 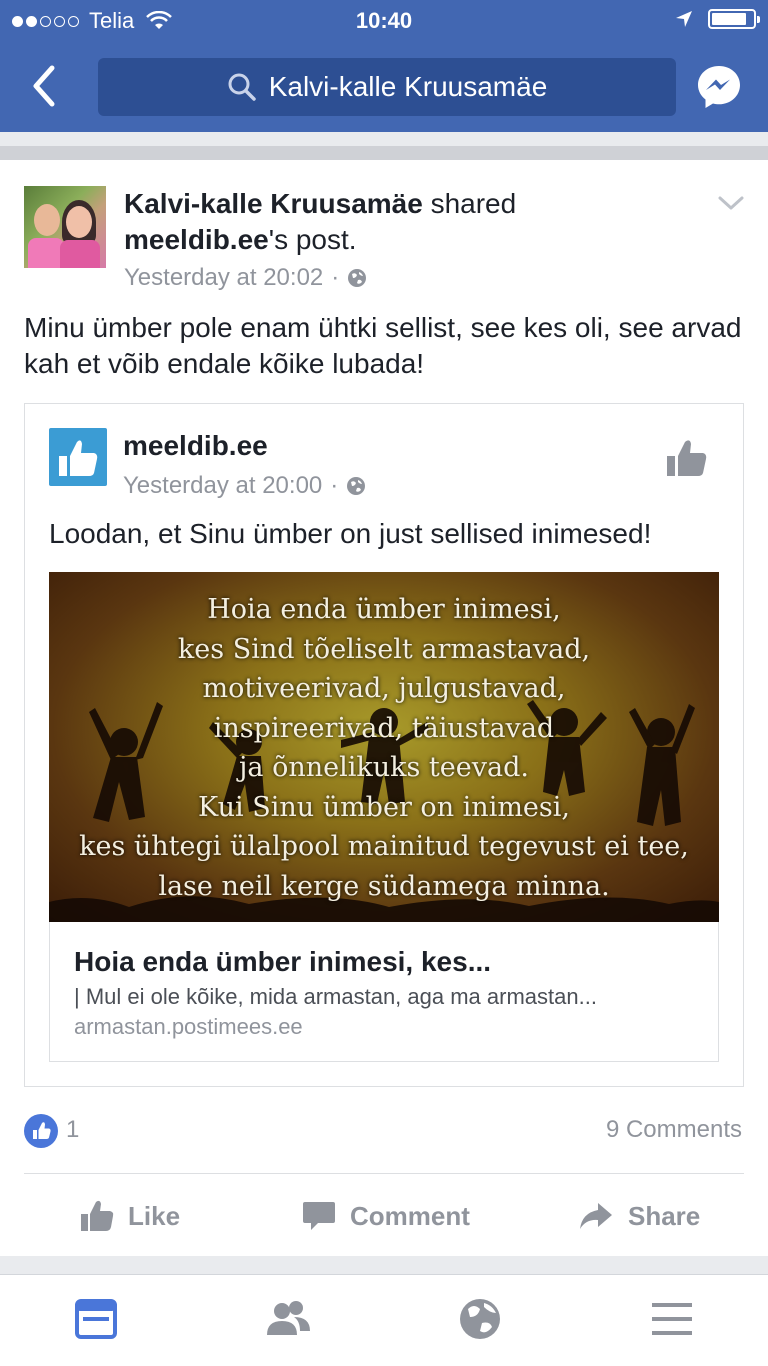 What do you see at coordinates (674, 1130) in the screenshot?
I see `comments-count: 9 Comments` at bounding box center [674, 1130].